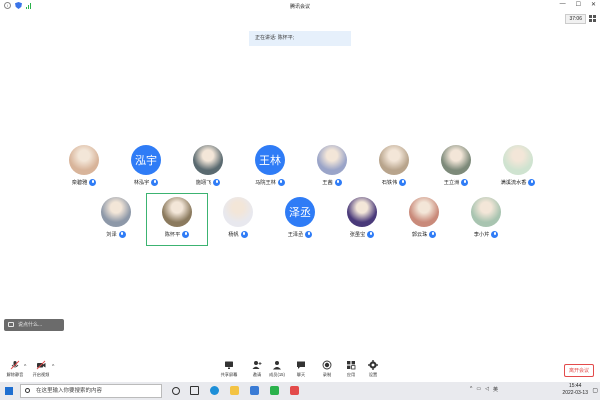  Describe the element at coordinates (327, 183) in the screenshot. I see `participant-name: 王茜` at that location.